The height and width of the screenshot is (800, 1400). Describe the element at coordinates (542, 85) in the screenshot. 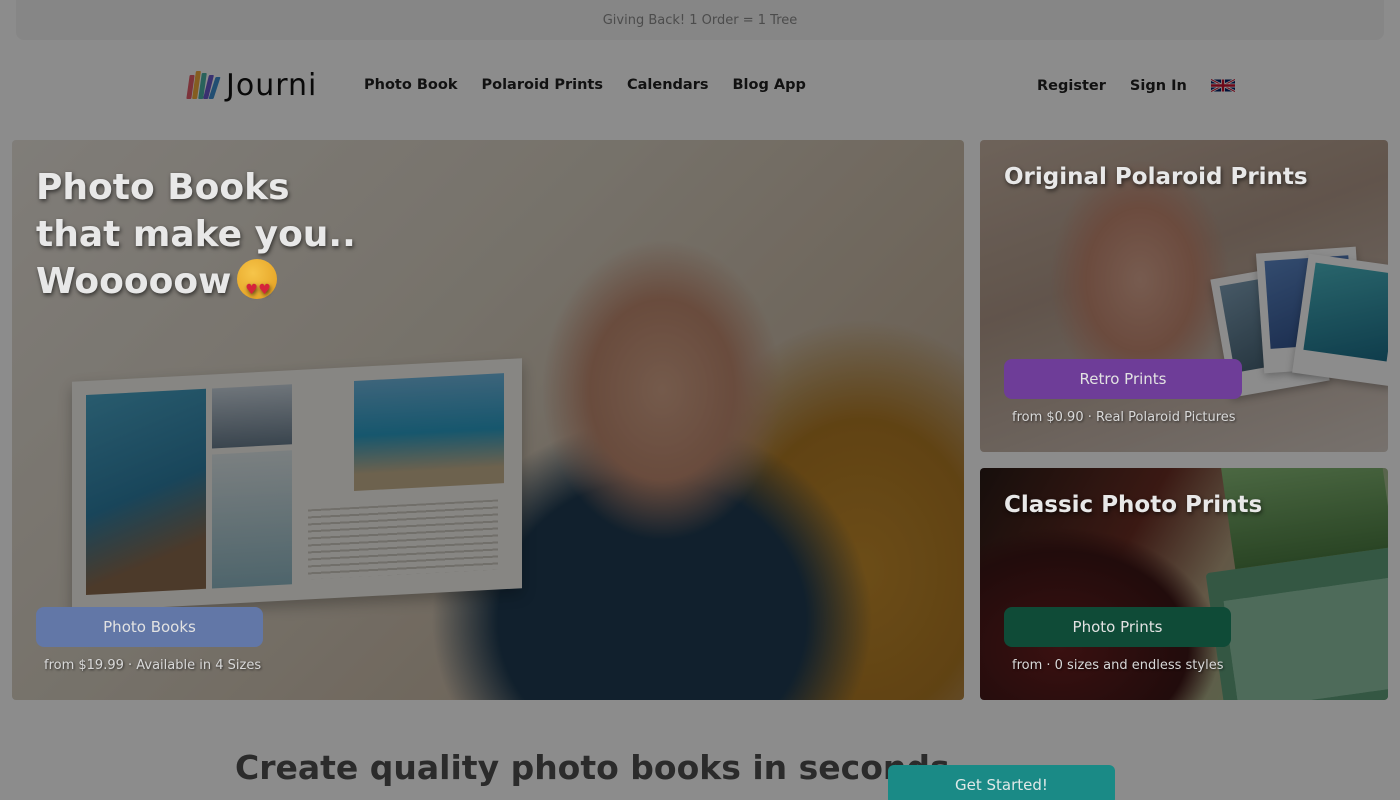

I see `nav-link-polaroid-prints: Polaroid Prints` at that location.